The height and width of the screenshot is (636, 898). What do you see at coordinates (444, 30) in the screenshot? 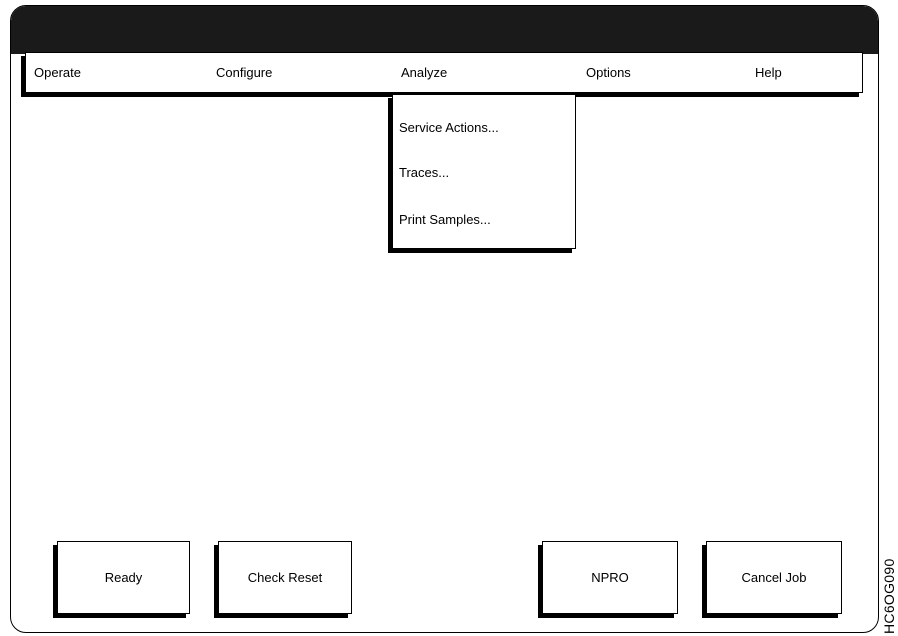
I see `title-bar` at bounding box center [444, 30].